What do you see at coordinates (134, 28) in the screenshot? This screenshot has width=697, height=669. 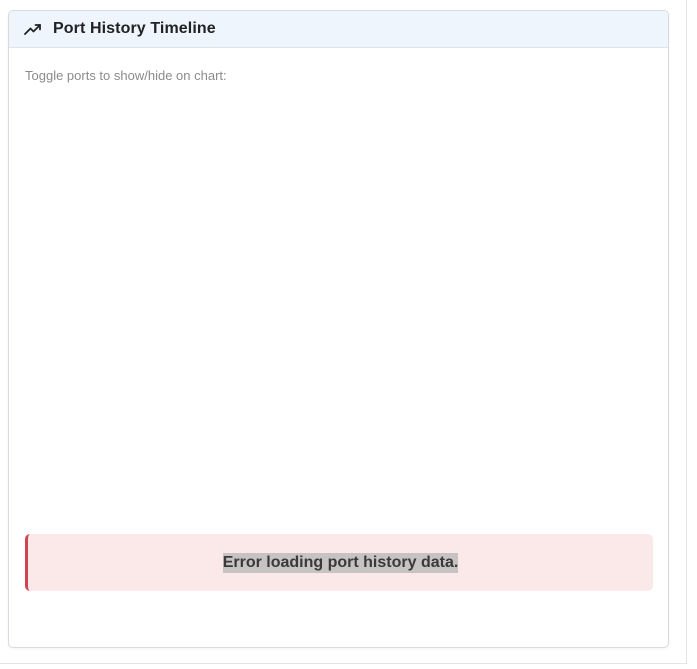 I see `card-title: Port History Timeline` at bounding box center [134, 28].